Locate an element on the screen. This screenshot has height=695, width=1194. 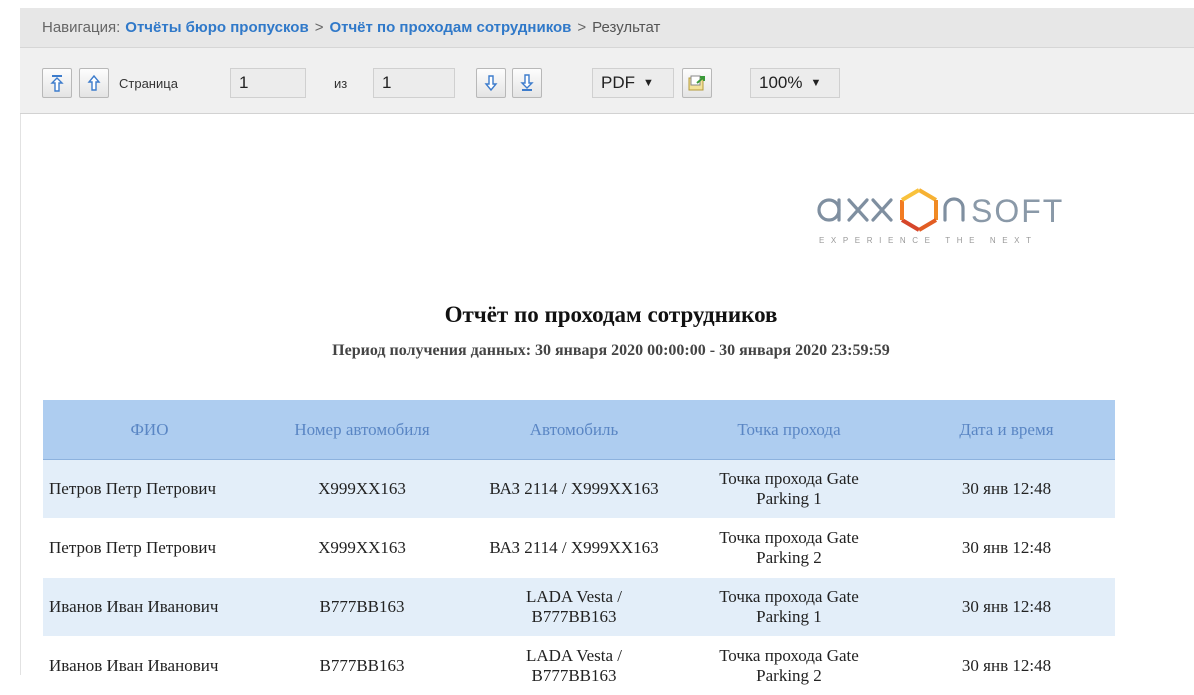
breadcrumb-current: Результат is located at coordinates (626, 27).